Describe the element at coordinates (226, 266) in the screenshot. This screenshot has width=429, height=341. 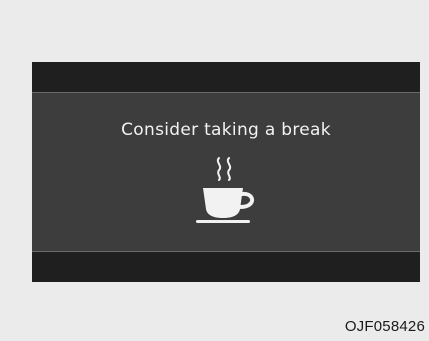
I see `display-bottom-band` at that location.